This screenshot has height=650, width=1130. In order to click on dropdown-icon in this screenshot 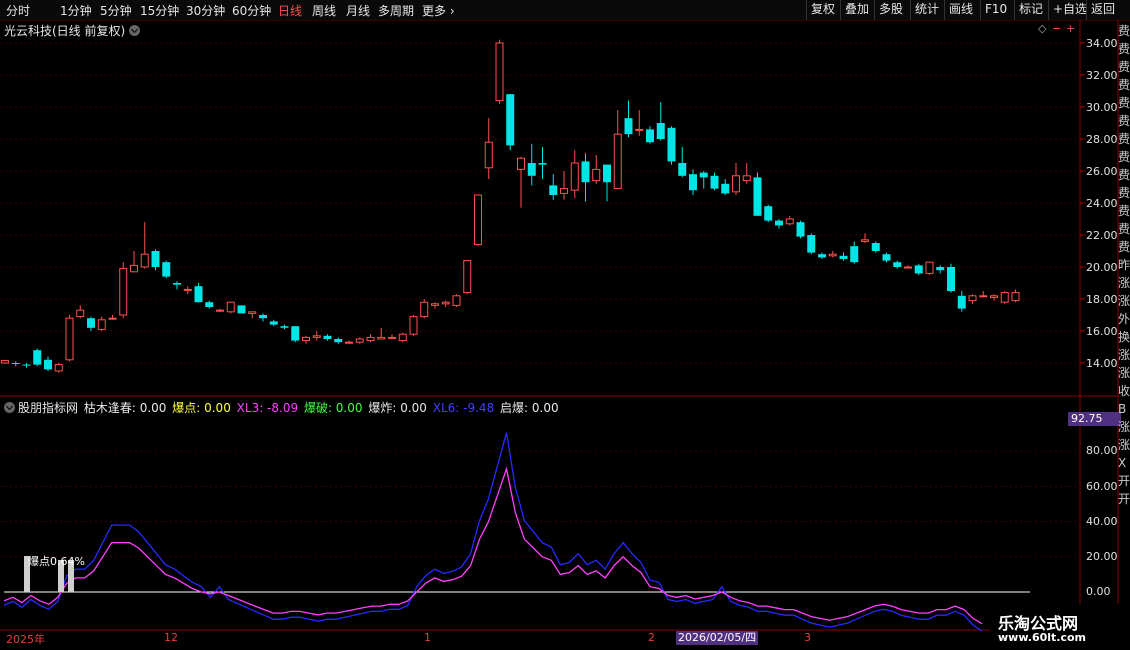, I will do `click(9, 407)`.